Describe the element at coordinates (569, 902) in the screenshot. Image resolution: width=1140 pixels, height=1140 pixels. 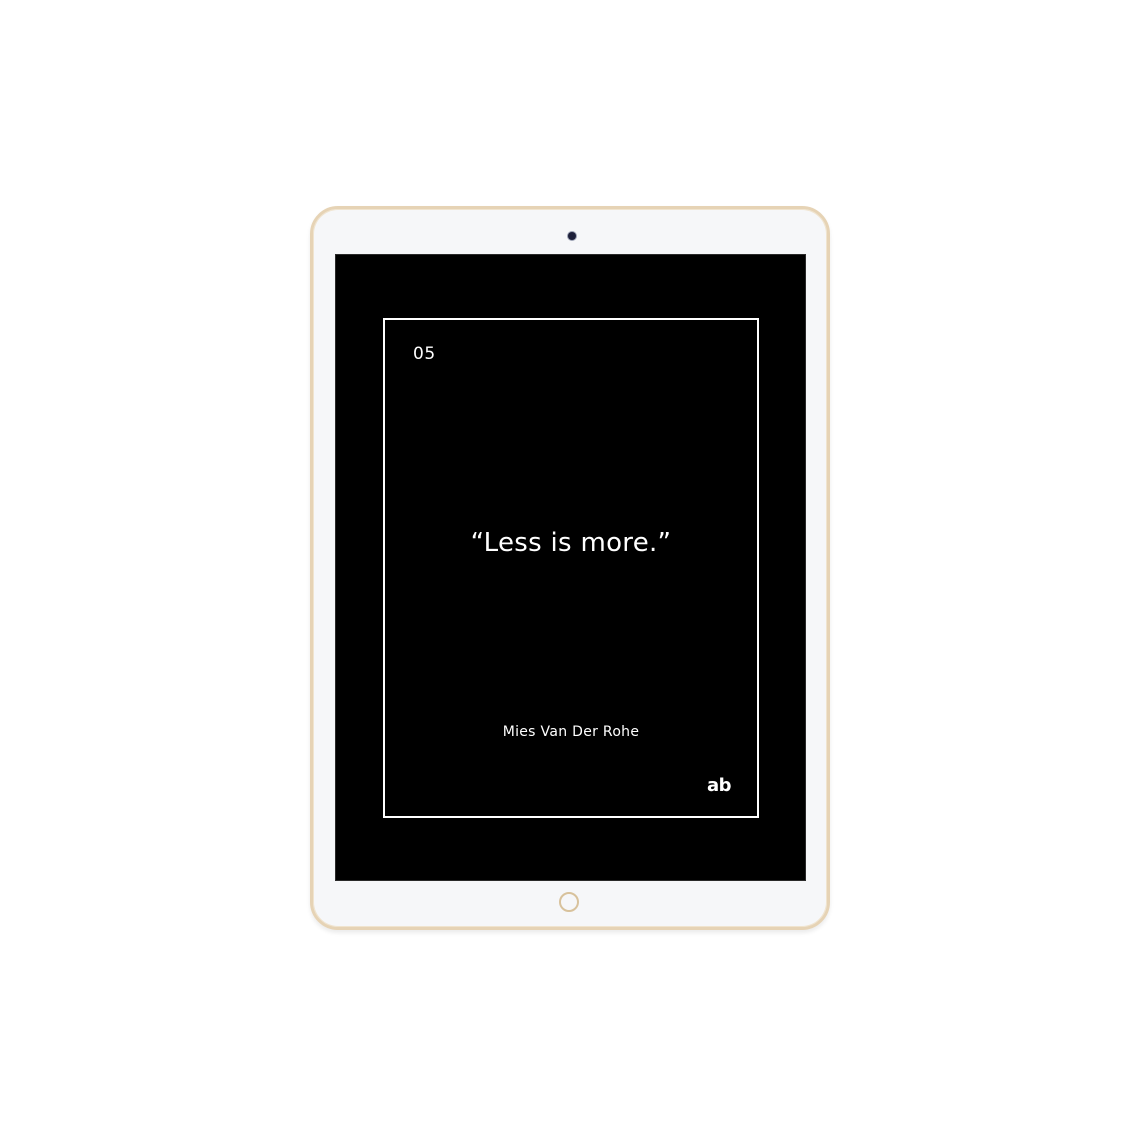
I see `home-button` at that location.